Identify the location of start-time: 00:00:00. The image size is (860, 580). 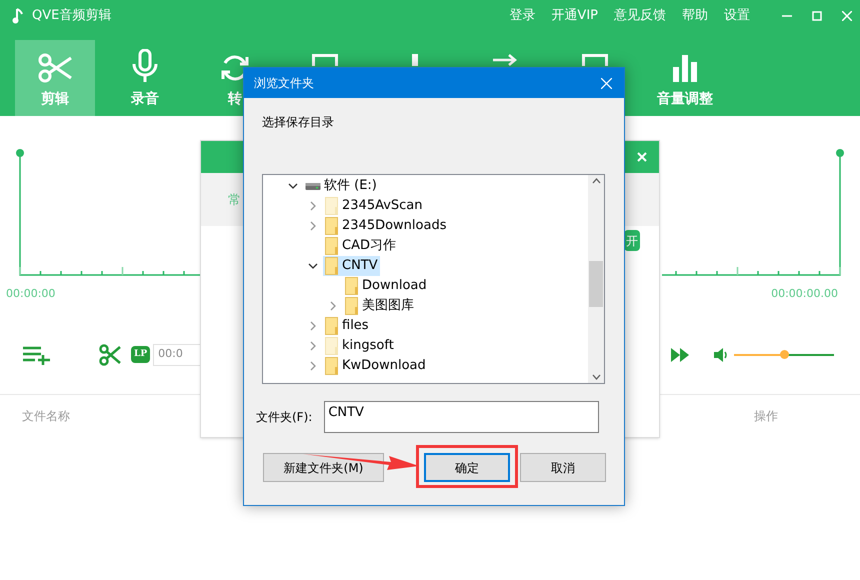
(31, 294).